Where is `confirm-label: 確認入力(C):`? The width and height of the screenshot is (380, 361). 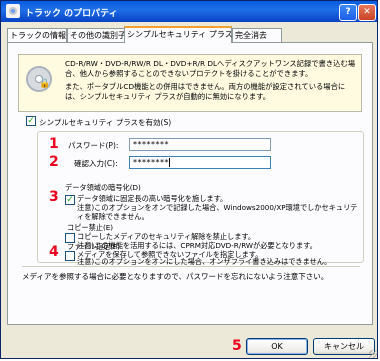 confirm-label: 確認入力(C): is located at coordinates (96, 163).